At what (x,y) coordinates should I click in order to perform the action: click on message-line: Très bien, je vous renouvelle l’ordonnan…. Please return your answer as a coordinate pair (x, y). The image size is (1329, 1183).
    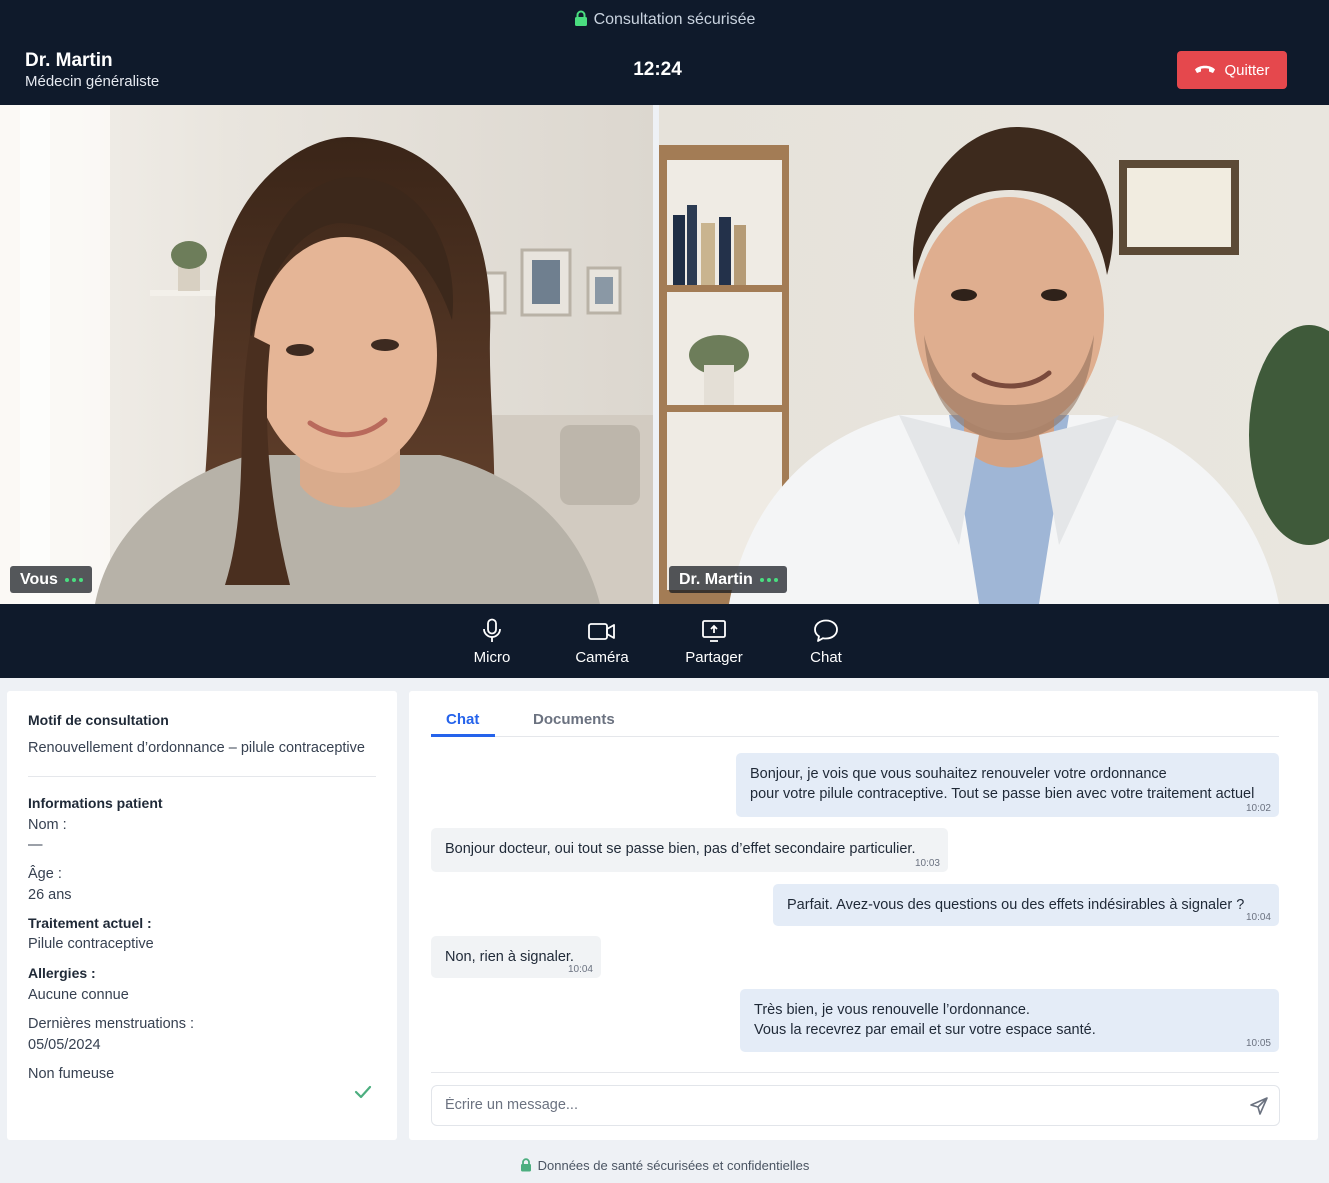
    Looking at the image, I should click on (892, 1010).